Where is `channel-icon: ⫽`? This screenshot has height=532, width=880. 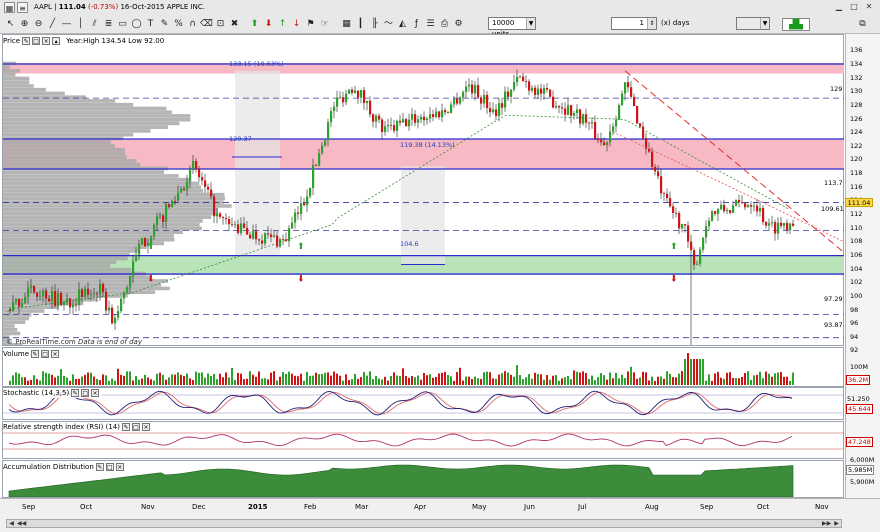 channel-icon: ⫽ is located at coordinates (94, 24).